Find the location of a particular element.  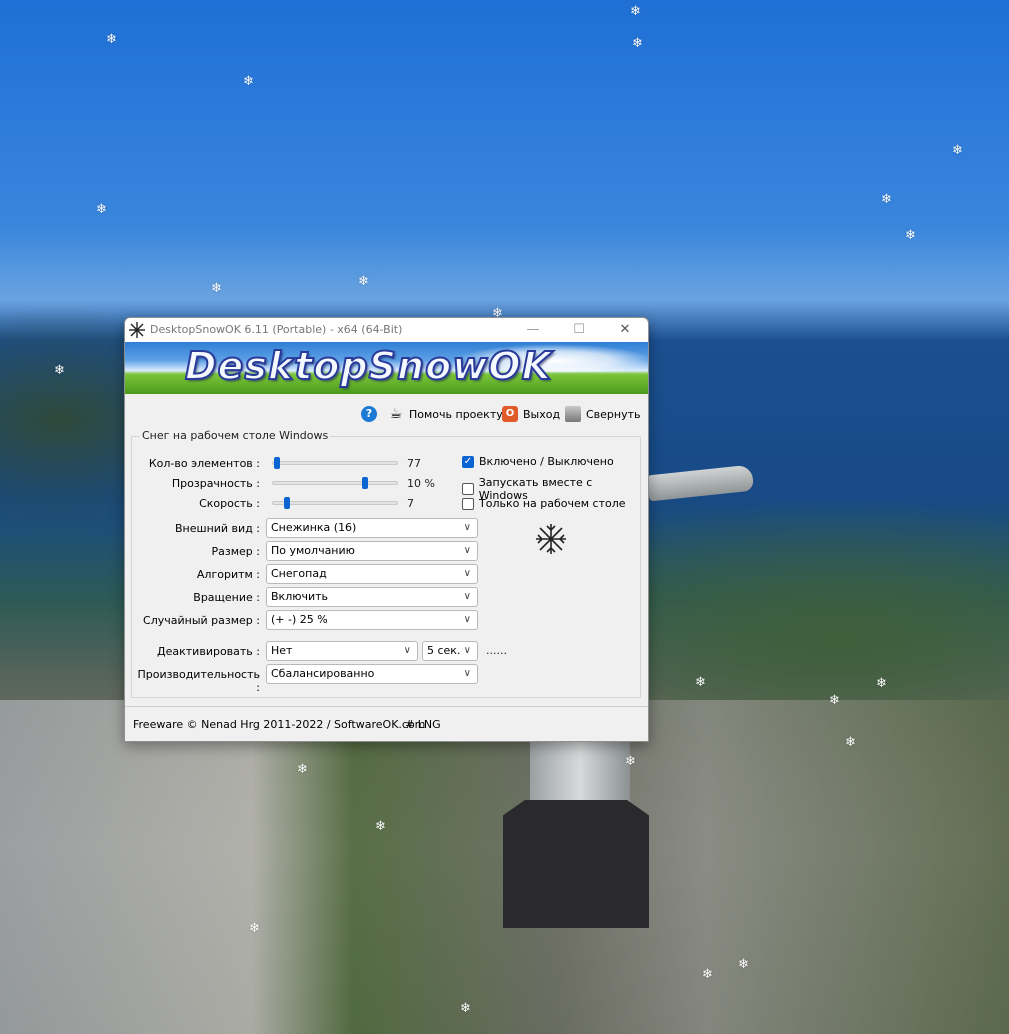

appearance-label: Внешний вид : is located at coordinates (217, 528).